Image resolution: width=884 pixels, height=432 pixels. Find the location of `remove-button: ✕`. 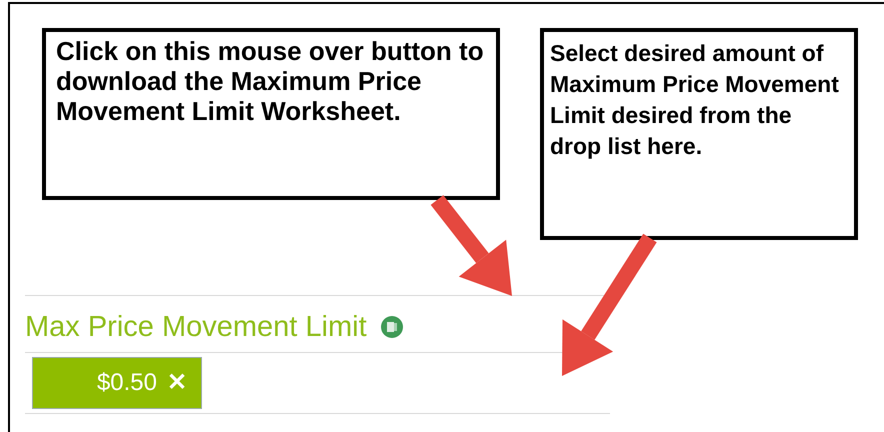

remove-button: ✕ is located at coordinates (177, 383).